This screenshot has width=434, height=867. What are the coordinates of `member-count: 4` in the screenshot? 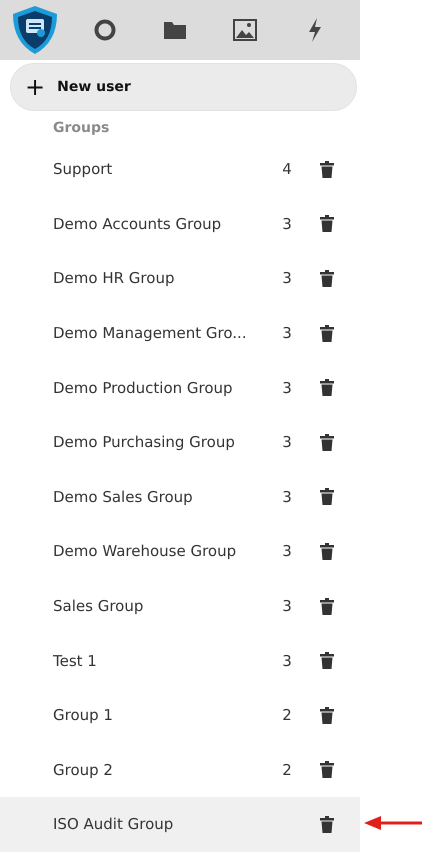 It's located at (287, 169).